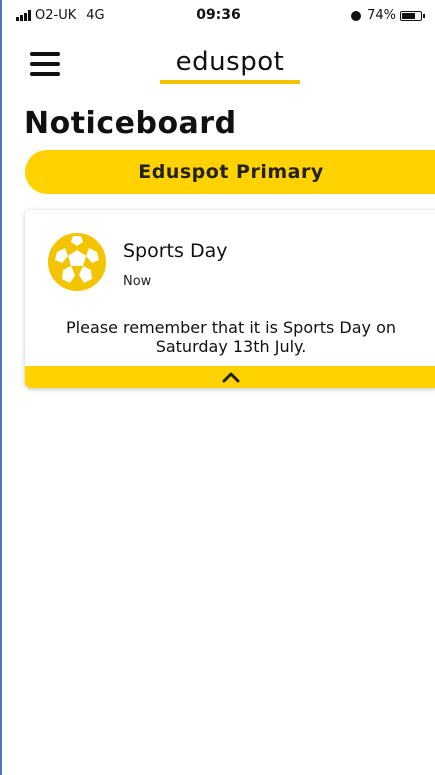 This screenshot has height=775, width=435. I want to click on notice-title: Sports Day, so click(175, 251).